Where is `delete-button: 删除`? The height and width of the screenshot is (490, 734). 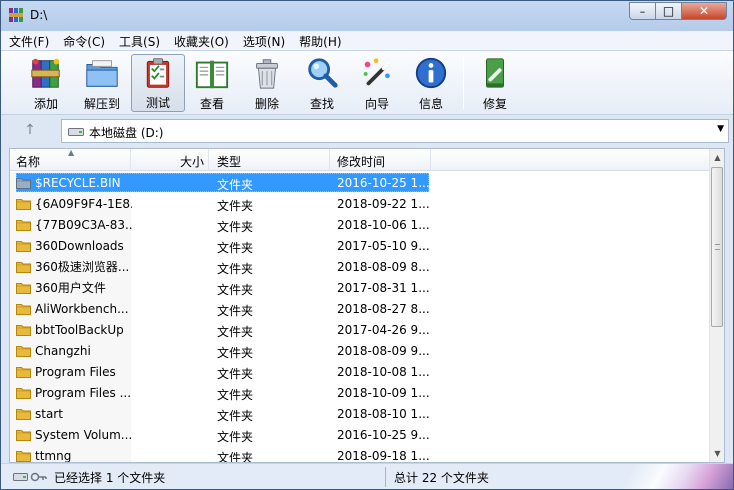
delete-button: 删除 is located at coordinates (267, 83).